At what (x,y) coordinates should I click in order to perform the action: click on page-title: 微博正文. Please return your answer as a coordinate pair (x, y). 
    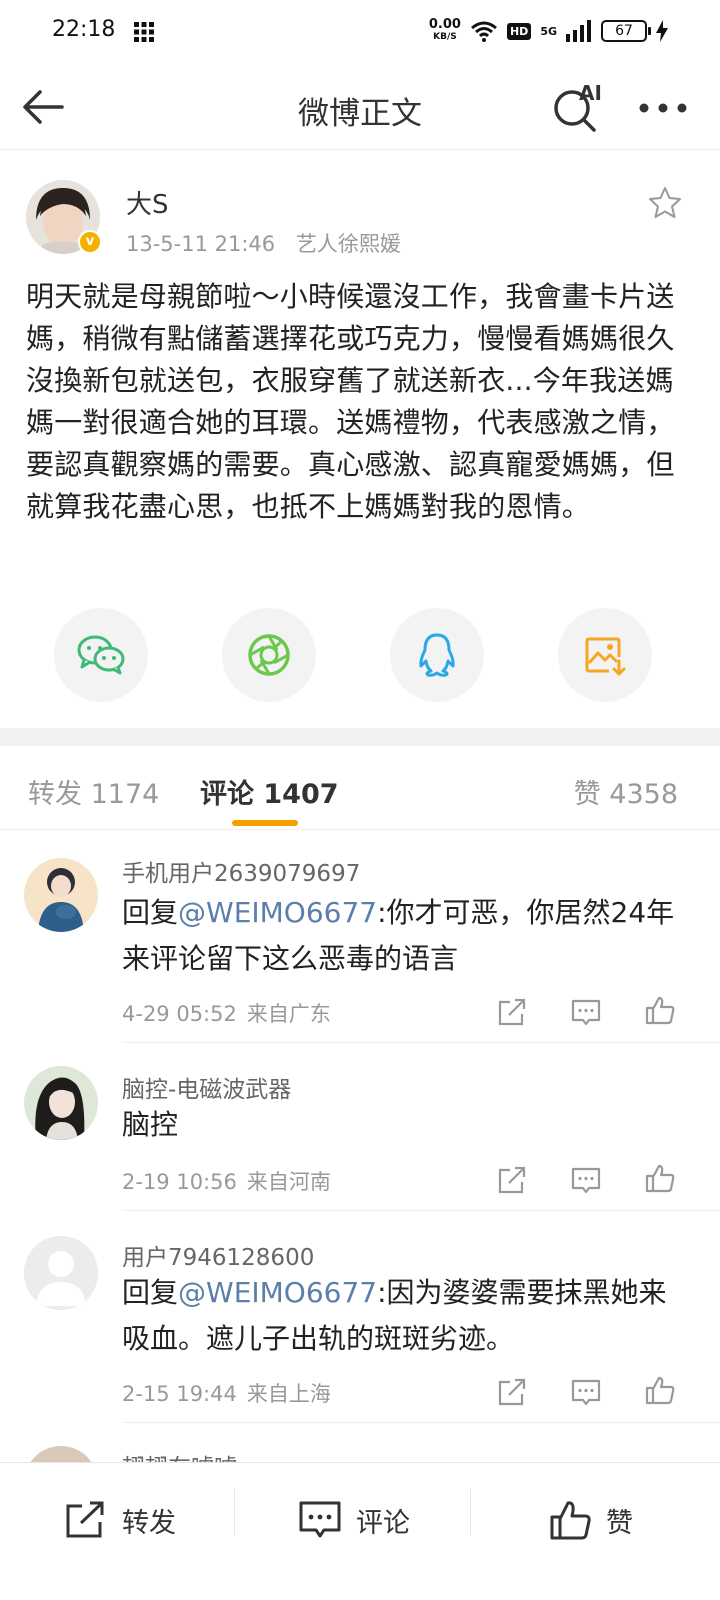
    Looking at the image, I should click on (360, 114).